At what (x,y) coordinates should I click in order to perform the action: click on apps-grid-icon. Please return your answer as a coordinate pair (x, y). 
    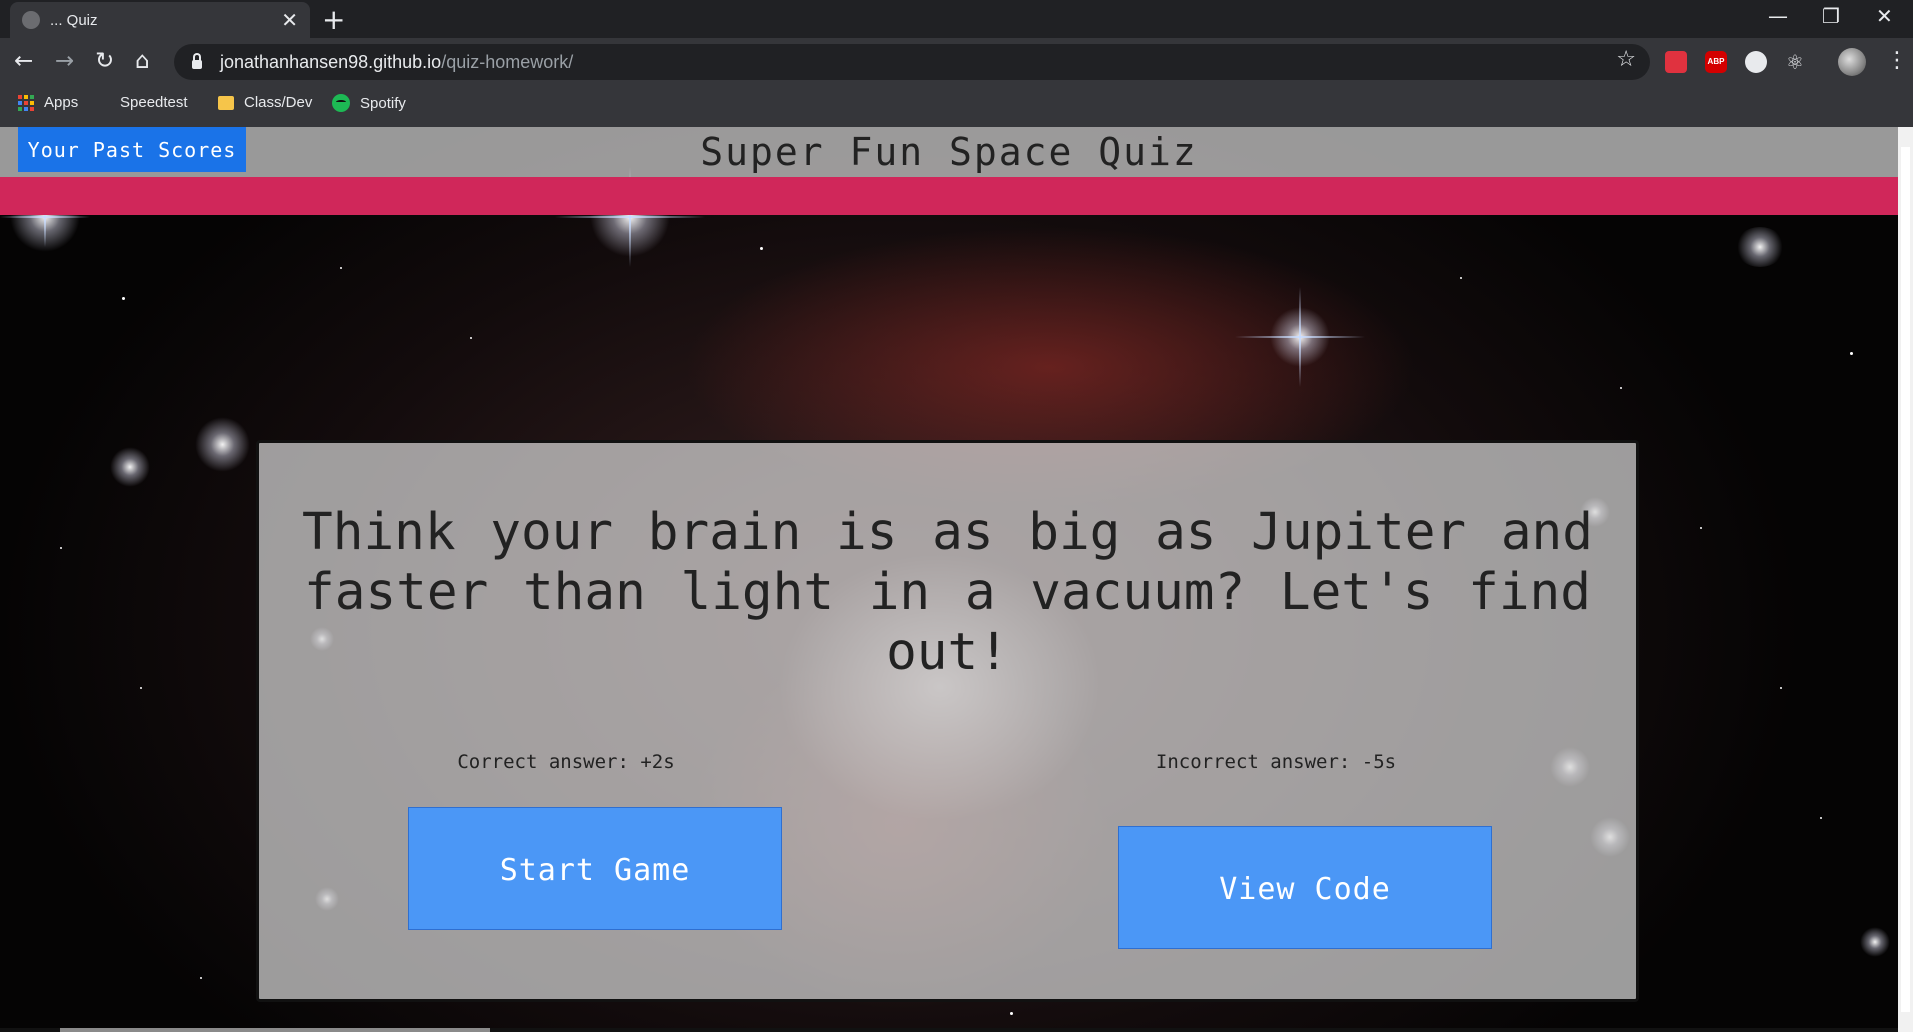
    Looking at the image, I should click on (26, 102).